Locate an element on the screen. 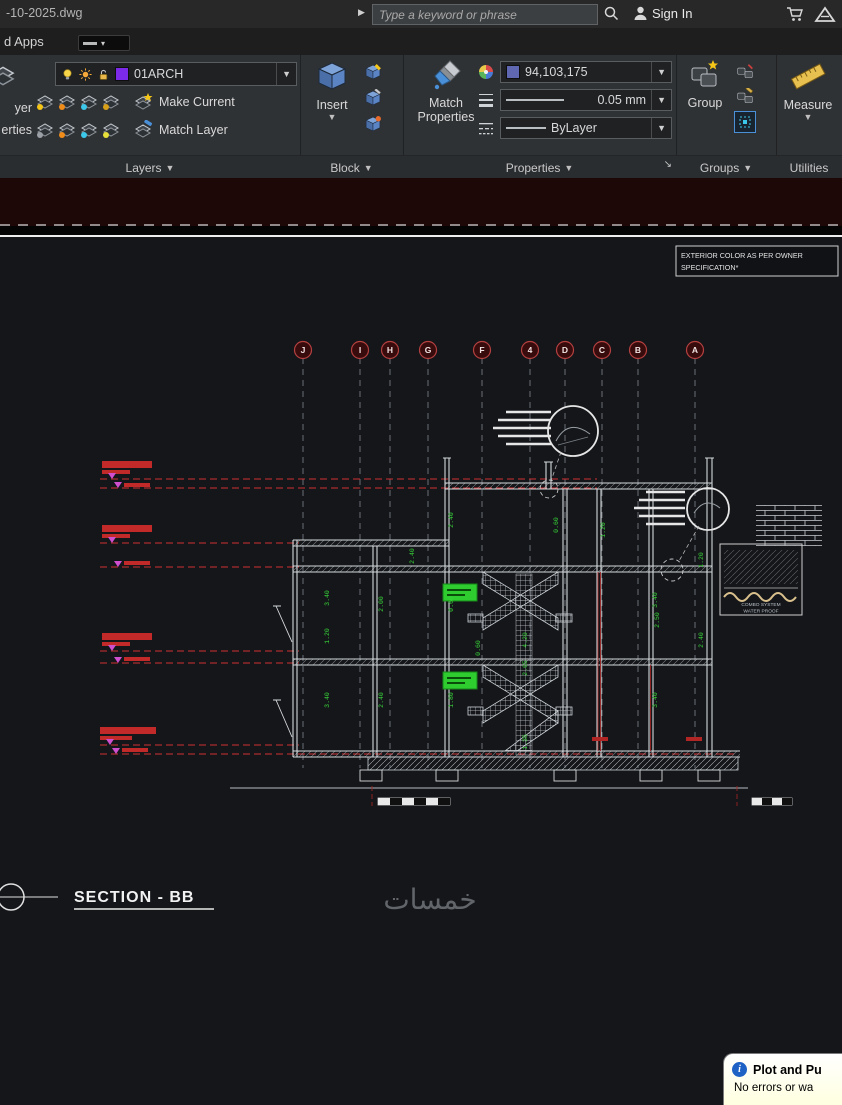  measure-ruler-icon is located at coordinates (808, 76).